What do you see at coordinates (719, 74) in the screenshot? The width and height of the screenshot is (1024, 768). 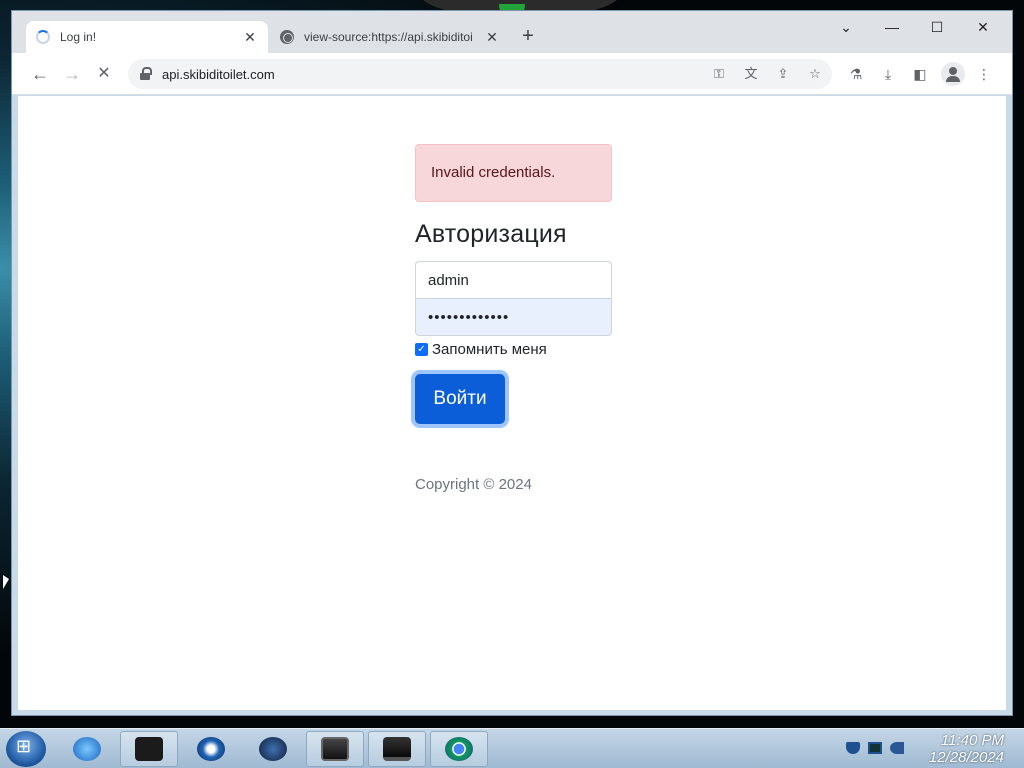 I see `key-icon: ⚿` at bounding box center [719, 74].